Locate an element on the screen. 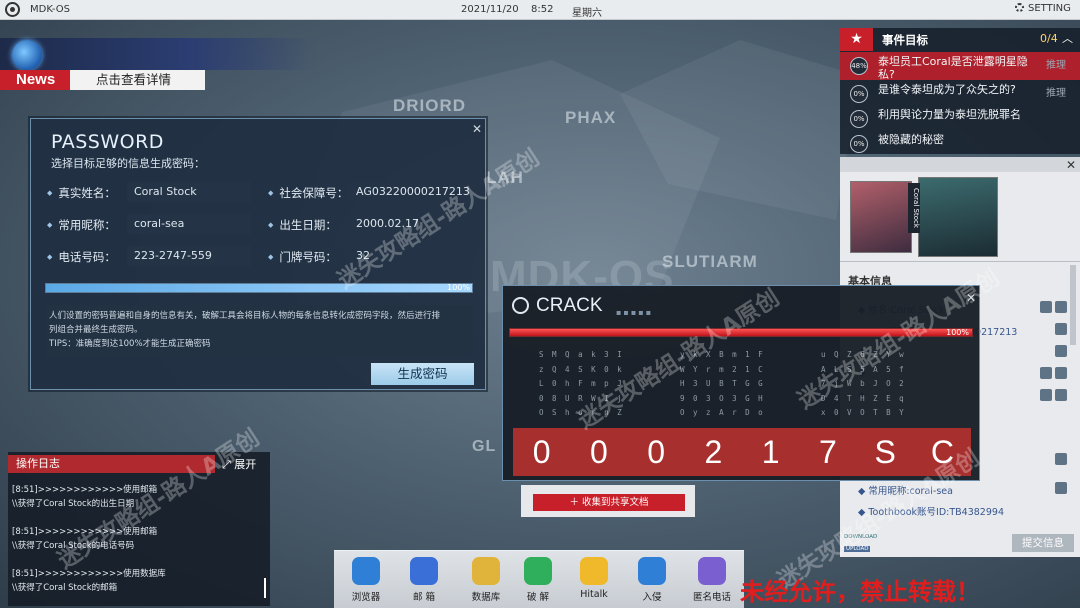 This screenshot has height=608, width=1080. dock-app-browser: 浏览器 is located at coordinates (366, 580).